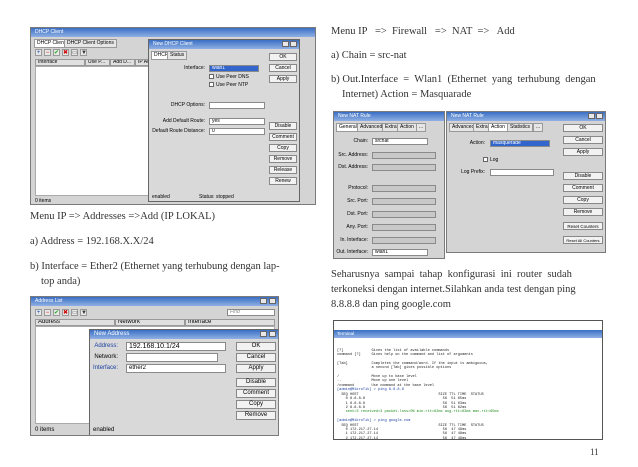  I want to click on add-default-route-select: yes, so click(237, 121).